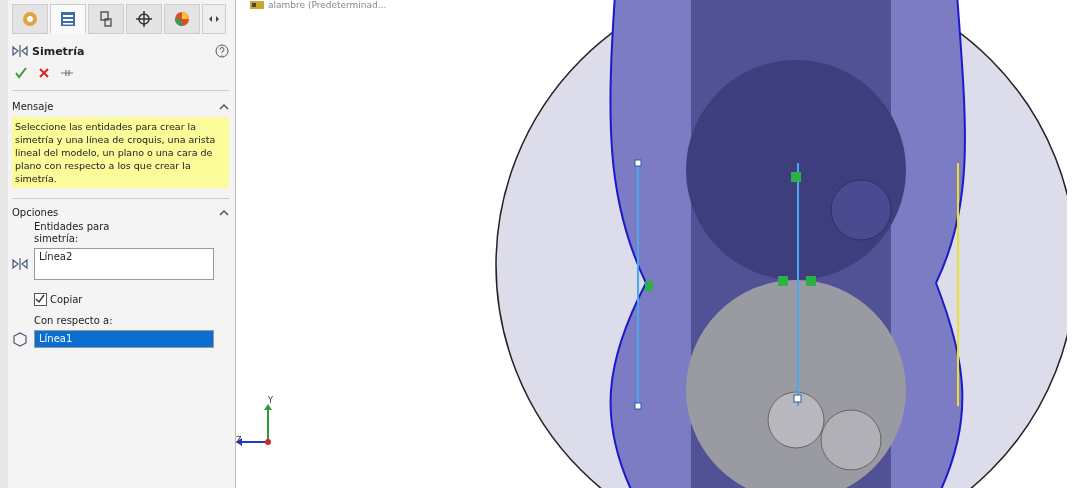 The width and height of the screenshot is (1076, 488). I want to click on tab-scroll-button, so click(214, 19).